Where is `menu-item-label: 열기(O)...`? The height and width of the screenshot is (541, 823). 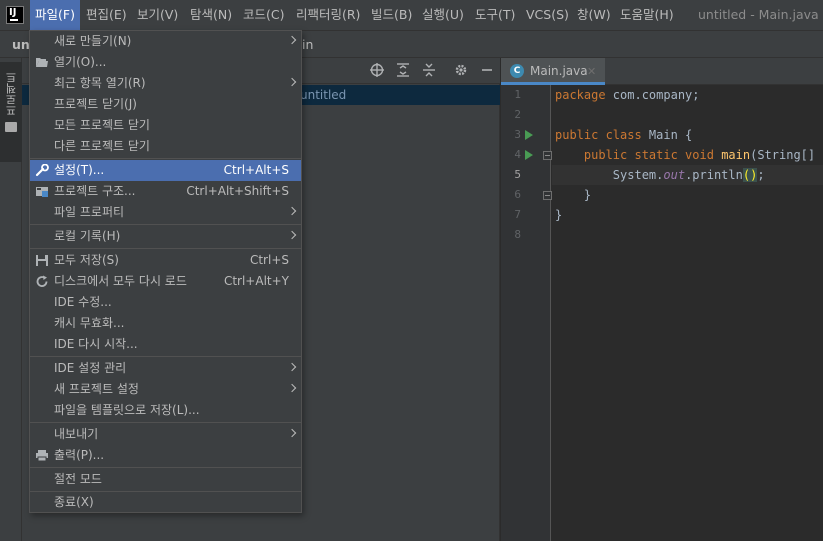 menu-item-label: 열기(O)... is located at coordinates (80, 62).